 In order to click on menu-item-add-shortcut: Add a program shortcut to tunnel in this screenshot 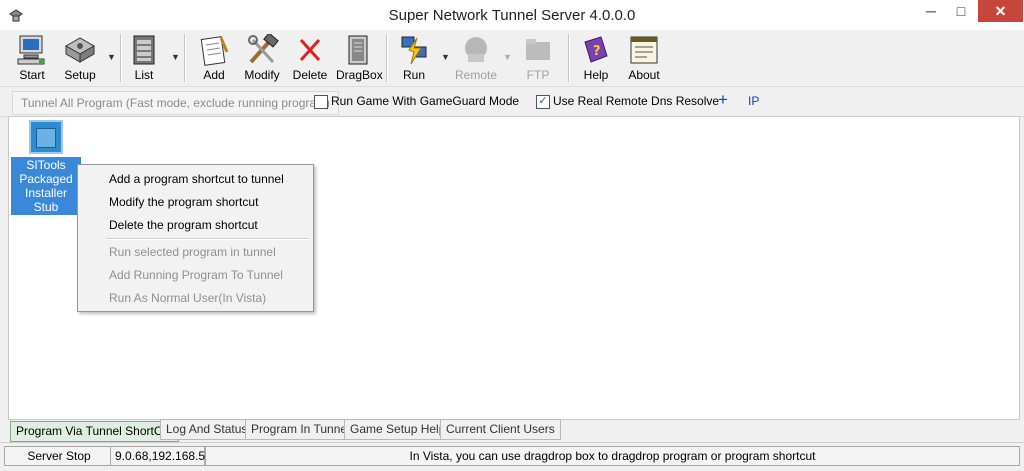, I will do `click(196, 179)`.